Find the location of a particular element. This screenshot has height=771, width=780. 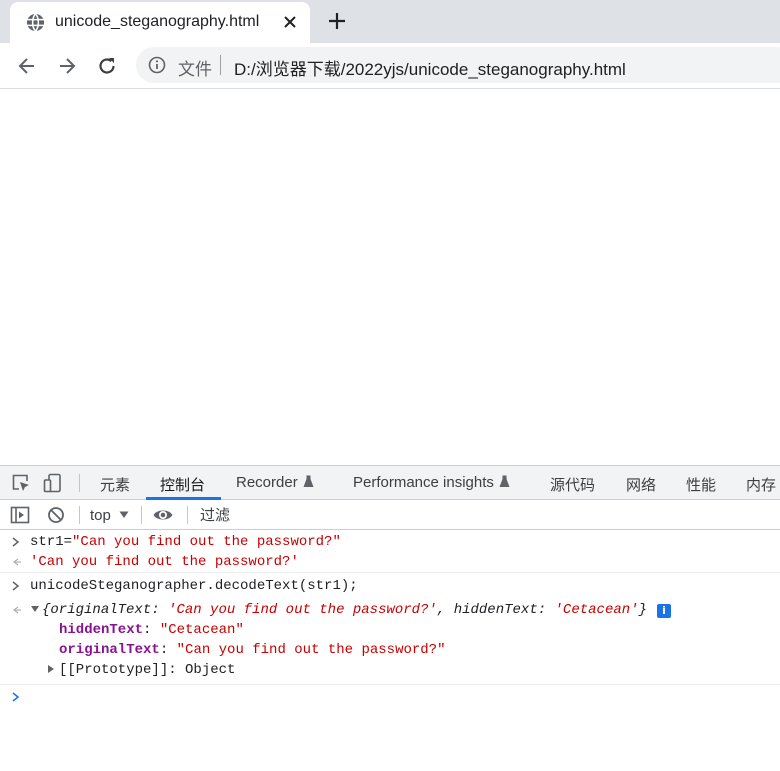

tab-strip: unicode_steganography.html is located at coordinates (390, 21).